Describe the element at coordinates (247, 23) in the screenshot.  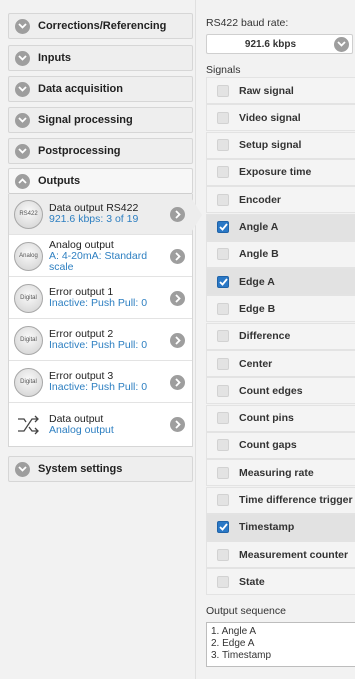
I see `baud-rate-label: RS422 baud rate:` at that location.